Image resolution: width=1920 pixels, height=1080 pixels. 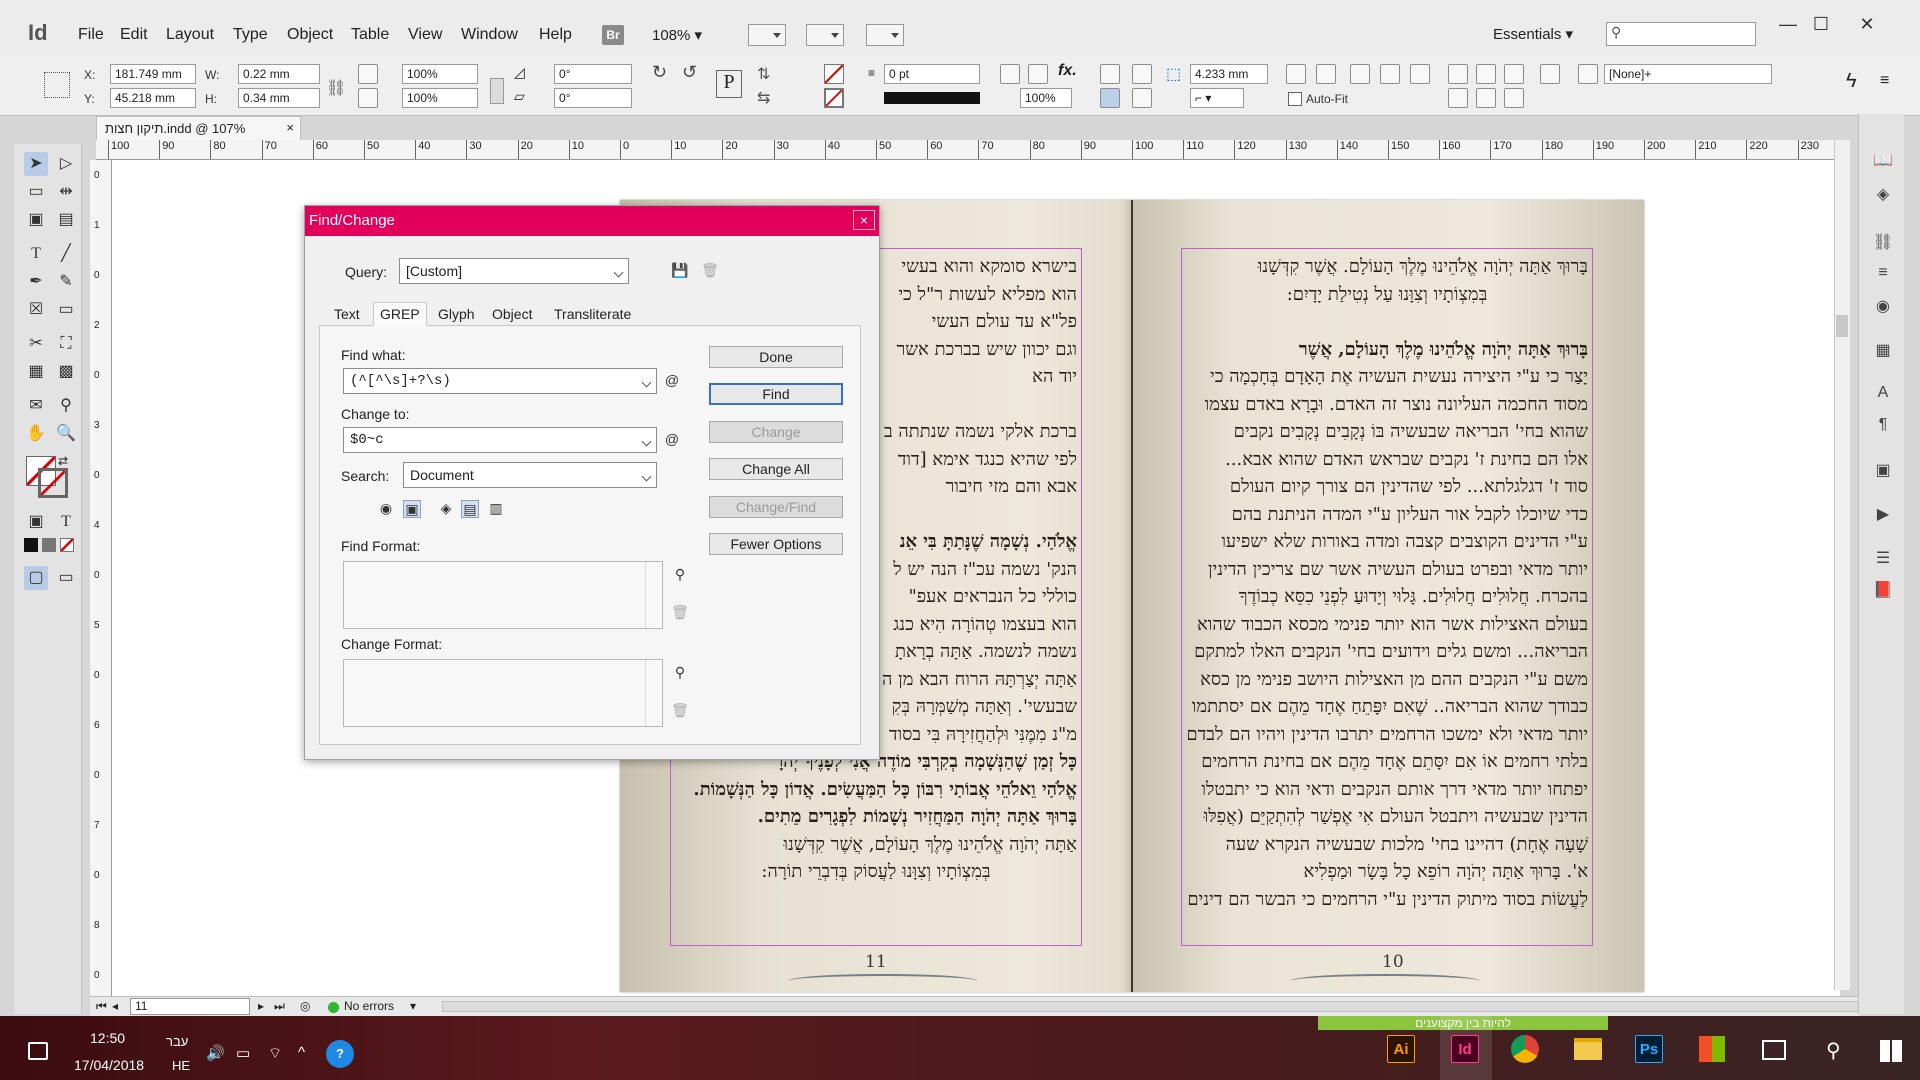 What do you see at coordinates (66, 164) in the screenshot?
I see `direct-selection-tool-icon: ▷` at bounding box center [66, 164].